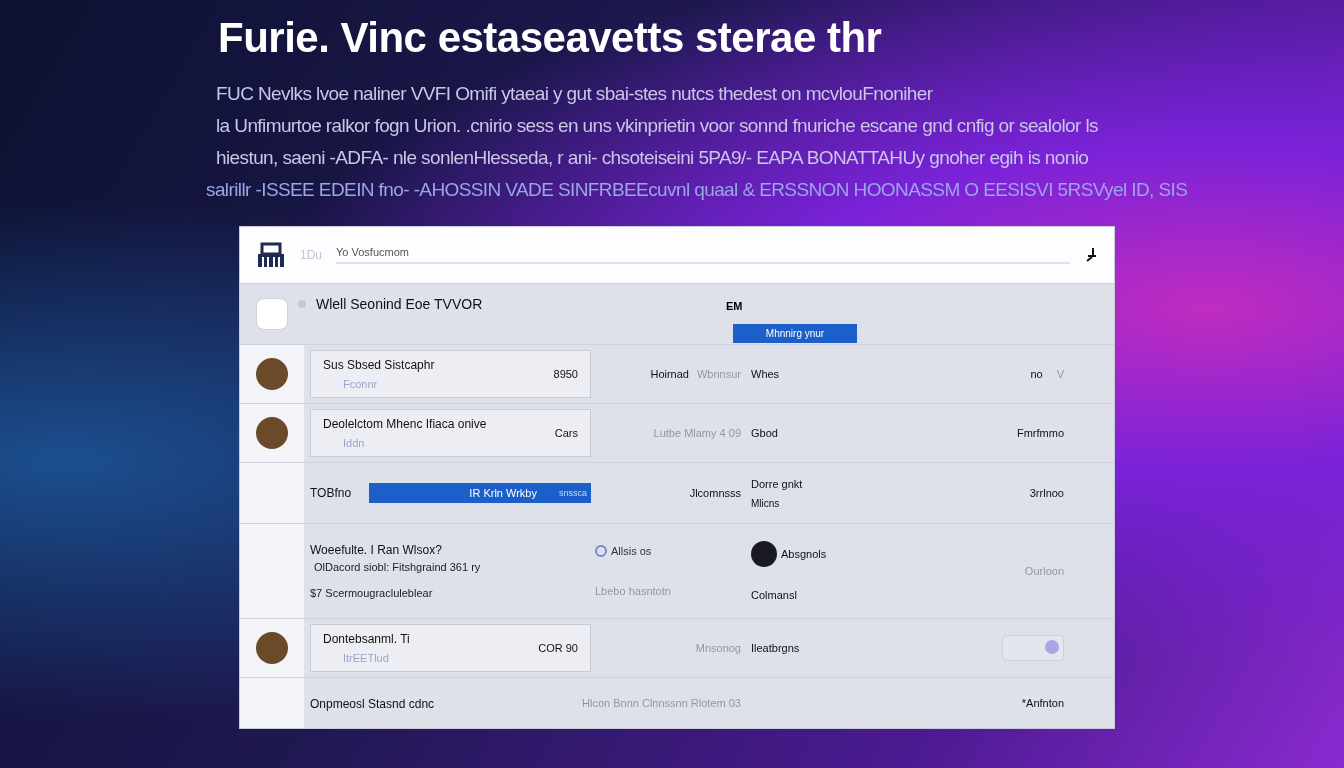 This screenshot has width=1344, height=768. I want to click on row-title: Onpmeosl Stasnd cdnc, so click(372, 704).